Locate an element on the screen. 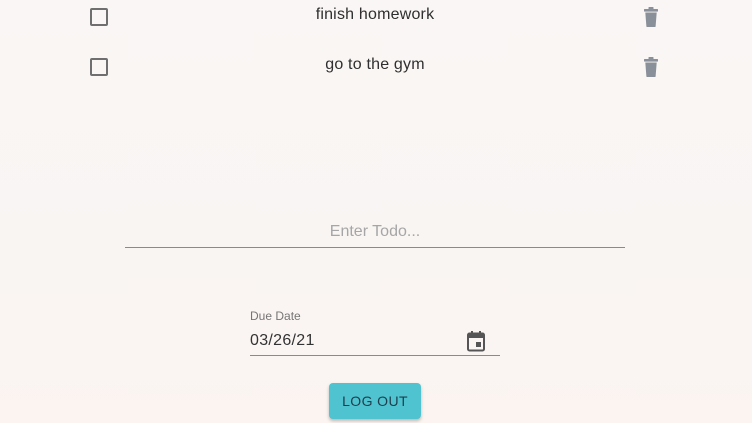 This screenshot has height=423, width=752. list-item: go to the gym is located at coordinates (376, 67).